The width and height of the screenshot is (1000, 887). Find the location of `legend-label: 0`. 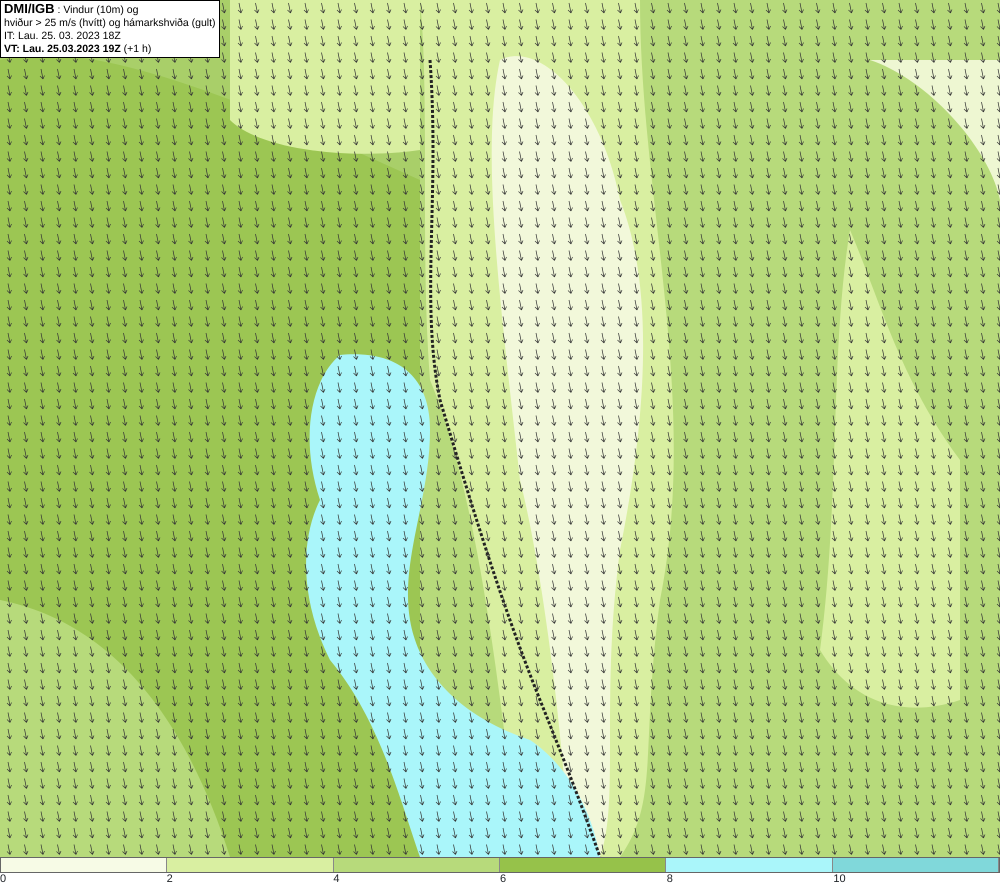

legend-label: 0 is located at coordinates (3, 879).